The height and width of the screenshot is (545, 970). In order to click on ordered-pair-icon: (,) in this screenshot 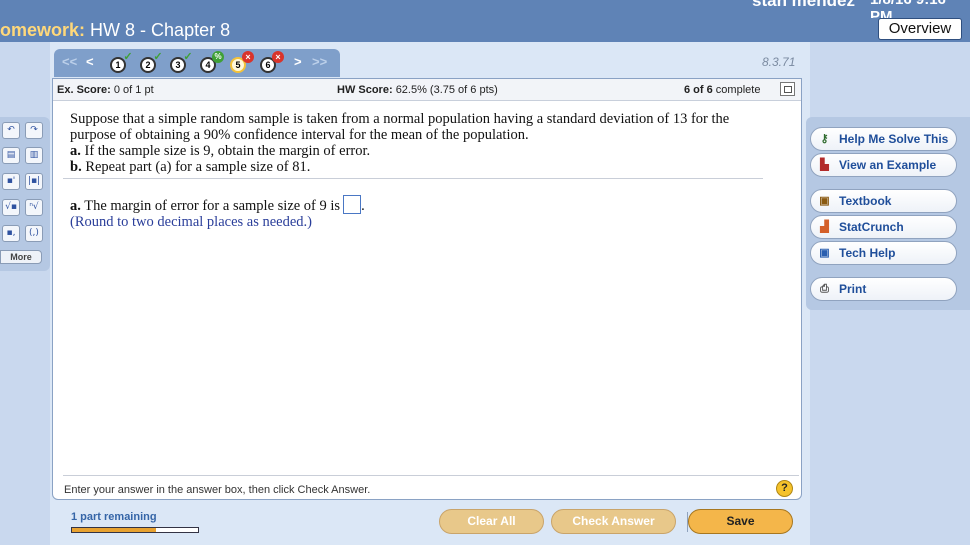, I will do `click(34, 233)`.